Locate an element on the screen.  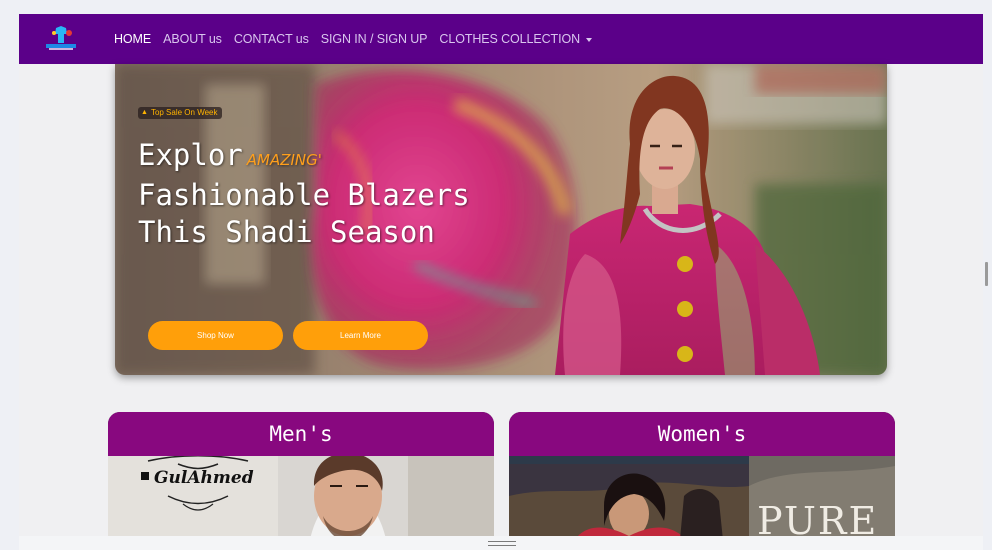
vertical-scrollbar-thumb is located at coordinates (986, 274).